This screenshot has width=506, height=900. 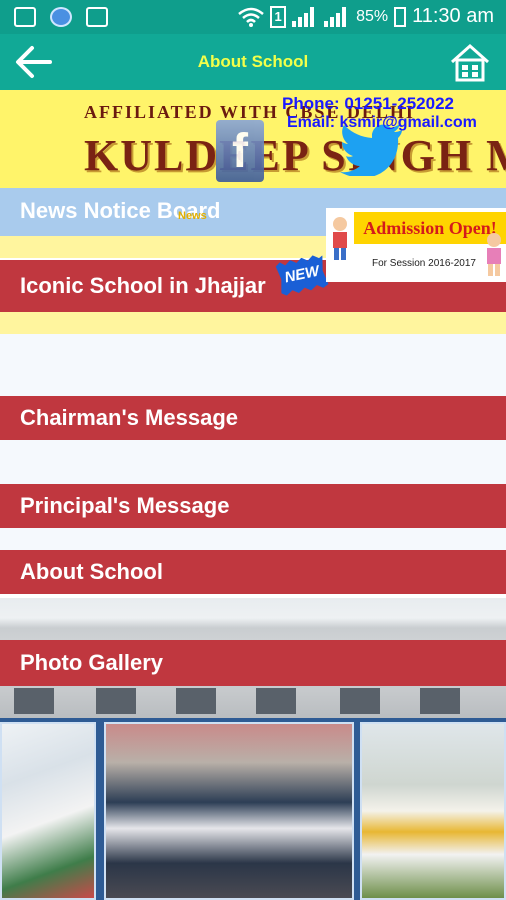 I want to click on signal-icon, so click(x=305, y=16).